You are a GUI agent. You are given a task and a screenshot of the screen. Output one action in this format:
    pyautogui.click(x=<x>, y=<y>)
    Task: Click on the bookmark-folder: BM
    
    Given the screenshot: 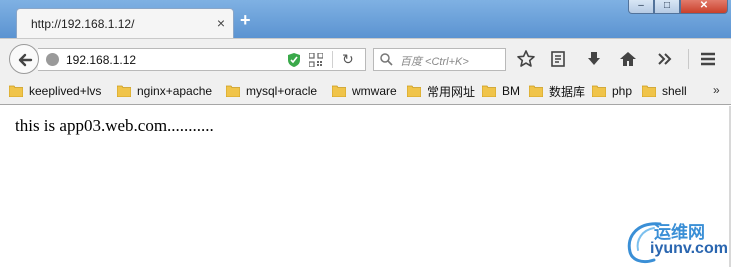 What is the action you would take?
    pyautogui.click(x=501, y=91)
    